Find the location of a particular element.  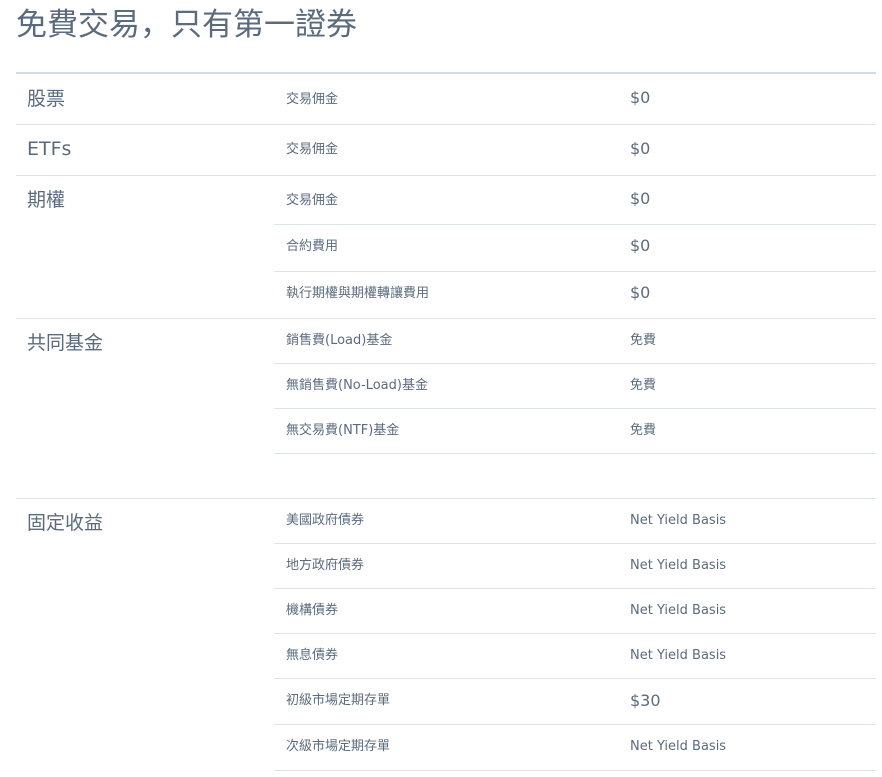

category-label: 固定收益 is located at coordinates (65, 523).